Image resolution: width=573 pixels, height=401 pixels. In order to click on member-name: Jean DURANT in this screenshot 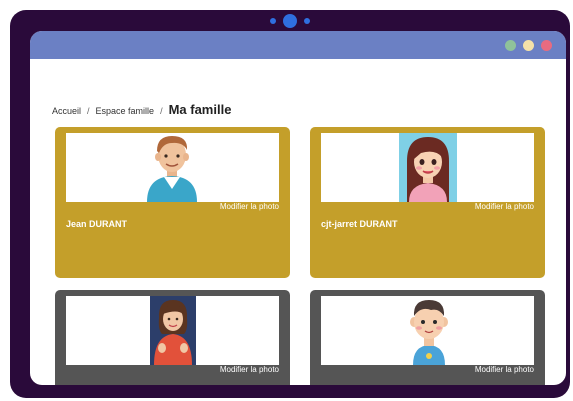, I will do `click(97, 224)`.